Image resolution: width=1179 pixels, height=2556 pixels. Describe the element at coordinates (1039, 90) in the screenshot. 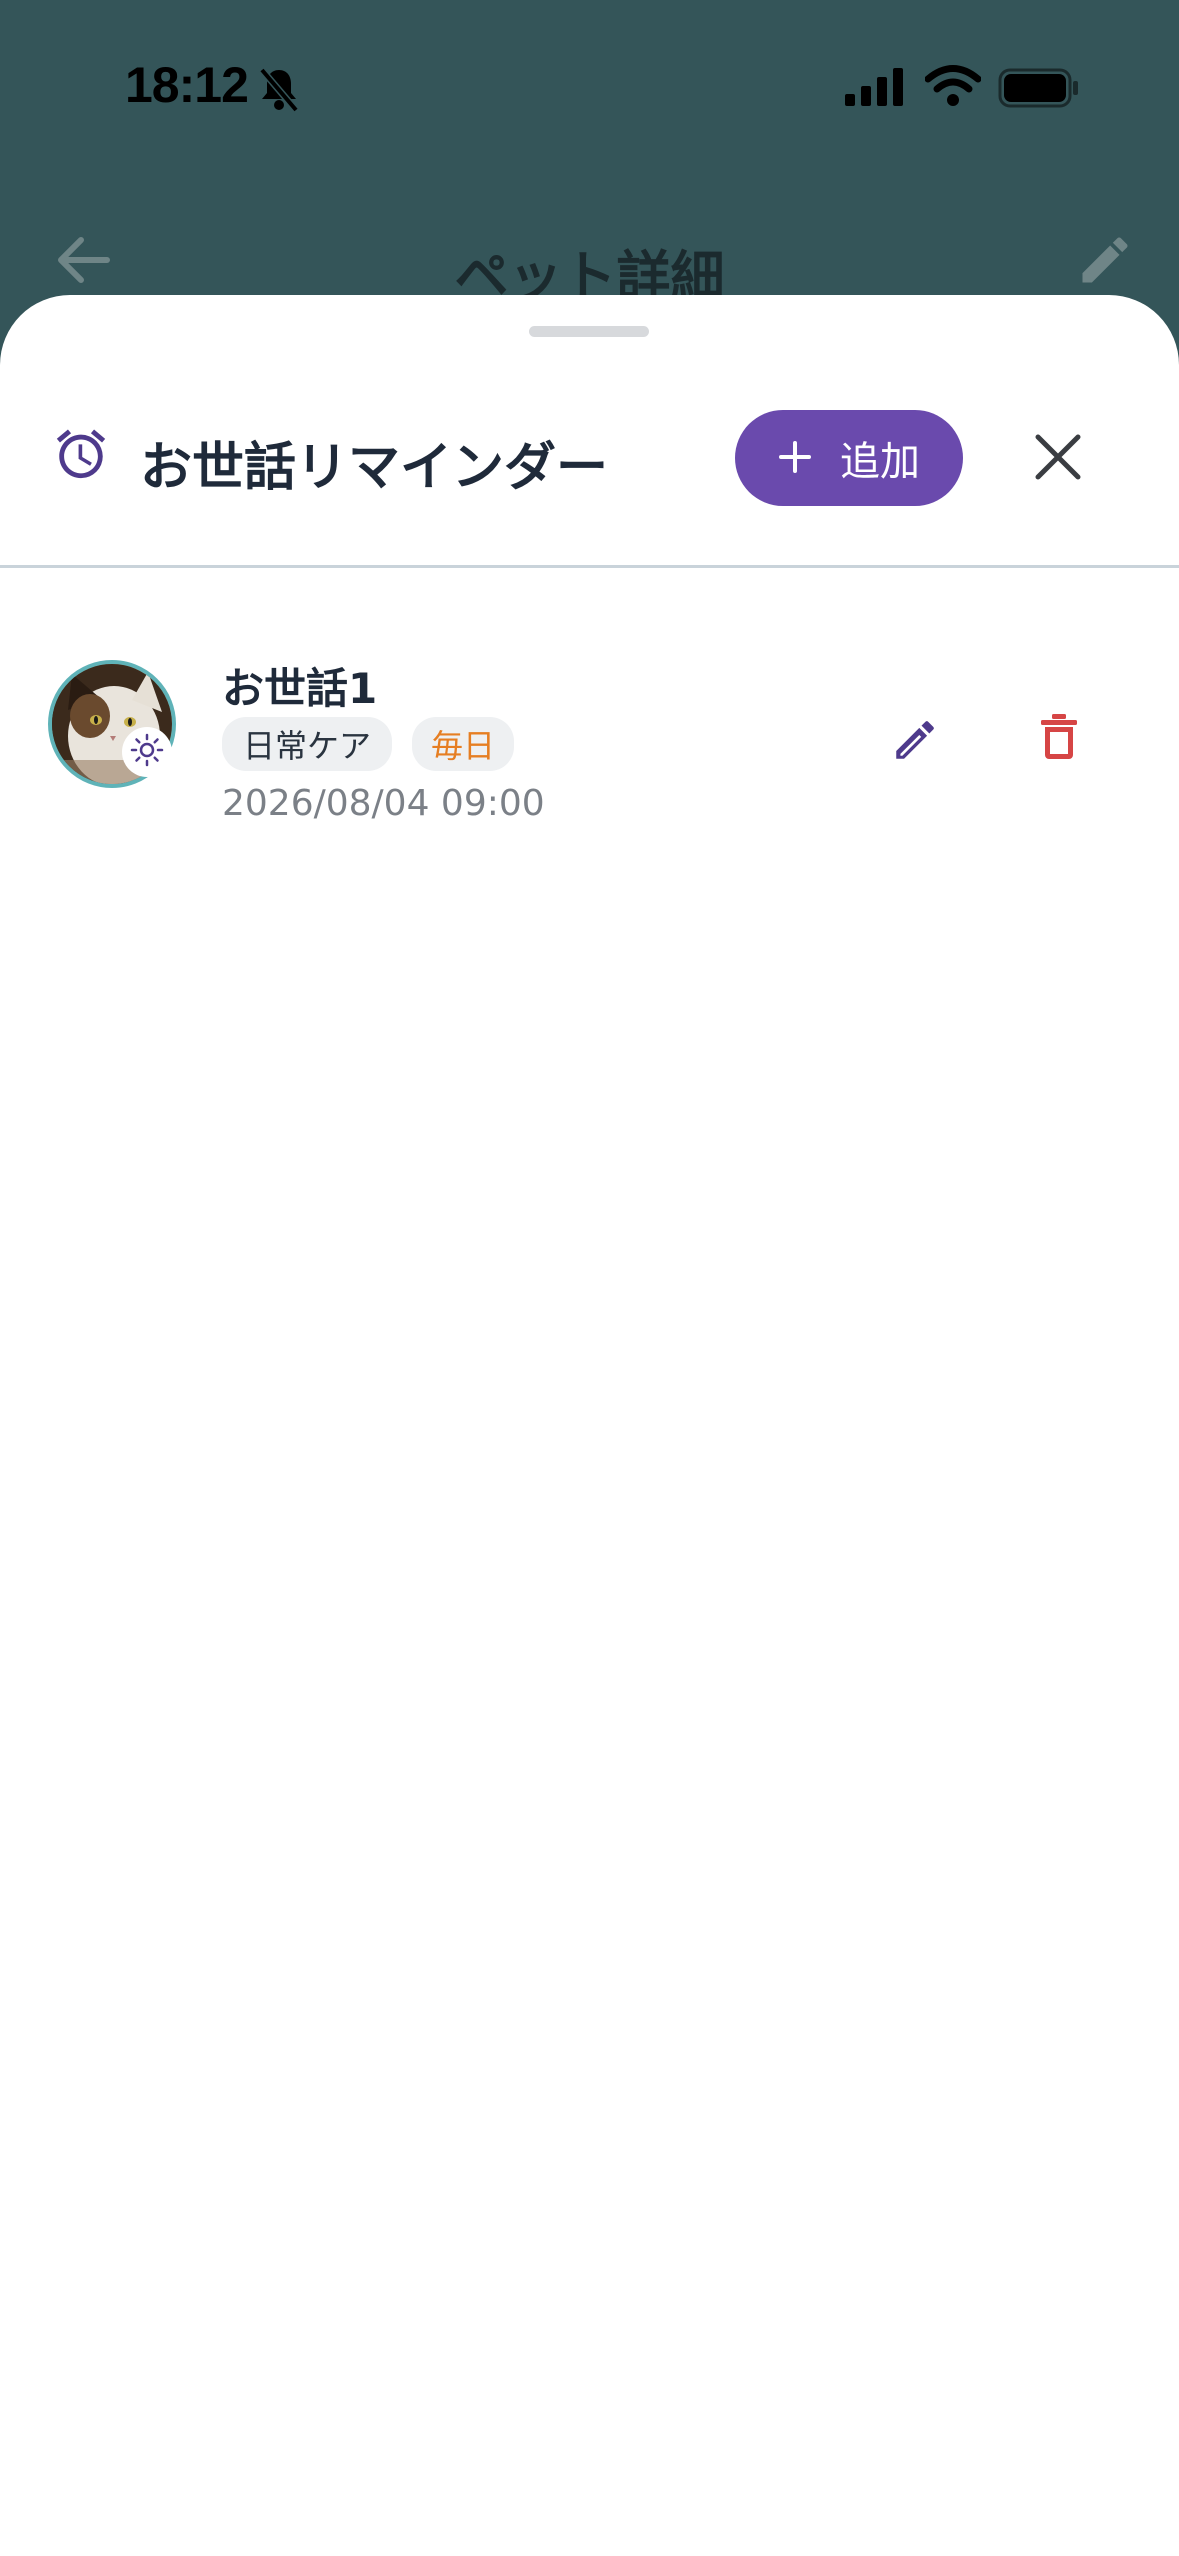

I see `battery-icon` at that location.